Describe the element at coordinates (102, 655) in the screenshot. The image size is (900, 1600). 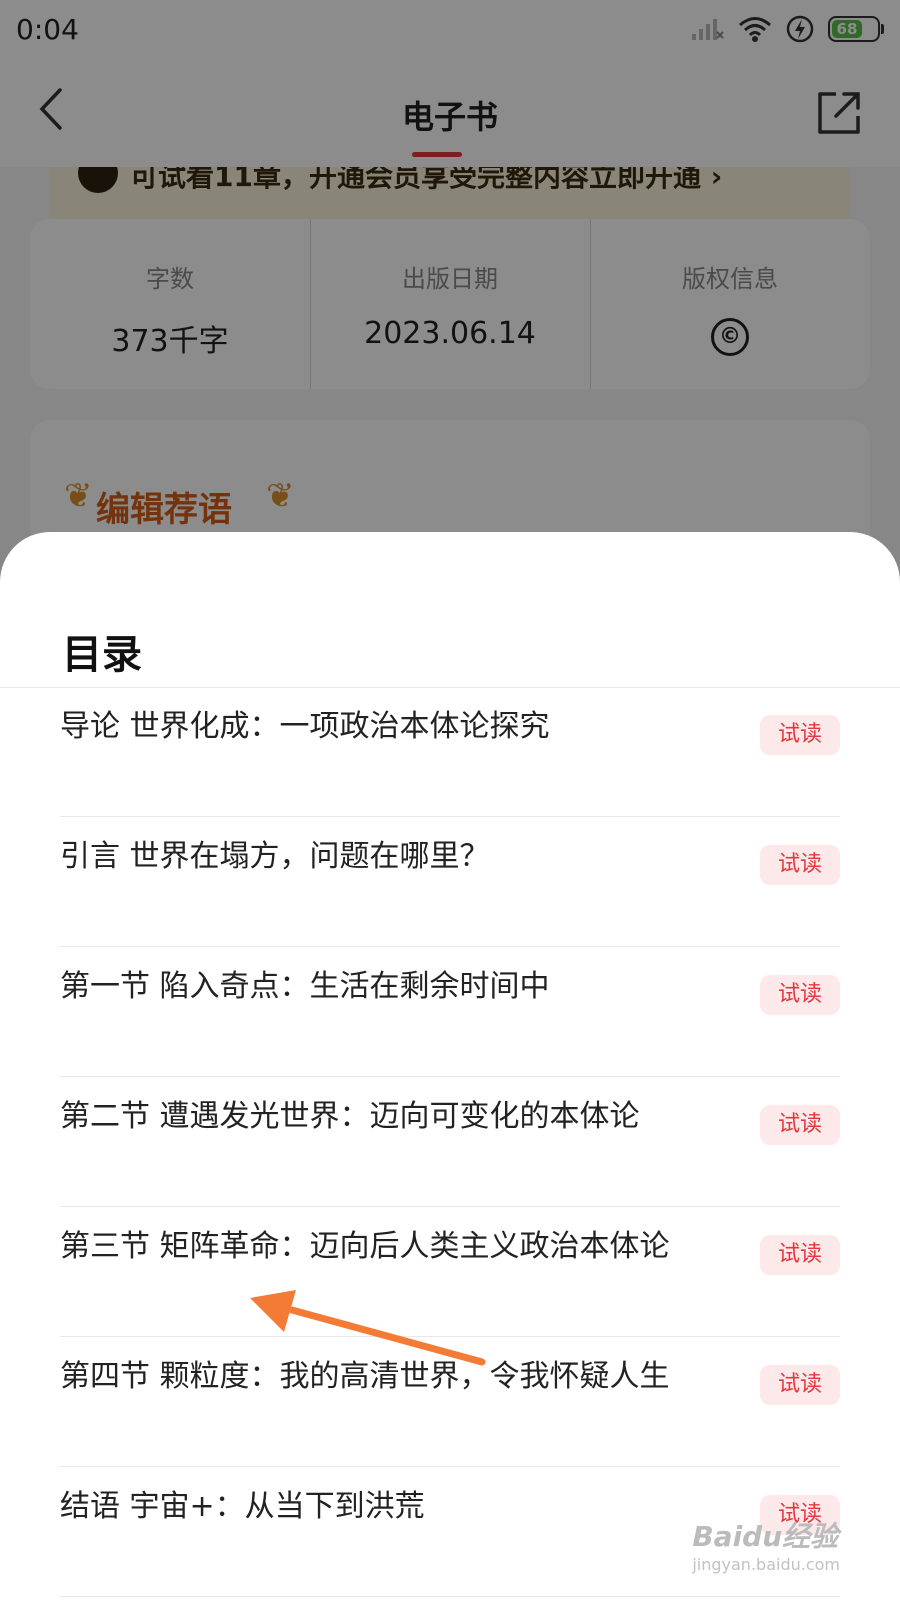
I see `toc-title: 目录` at that location.